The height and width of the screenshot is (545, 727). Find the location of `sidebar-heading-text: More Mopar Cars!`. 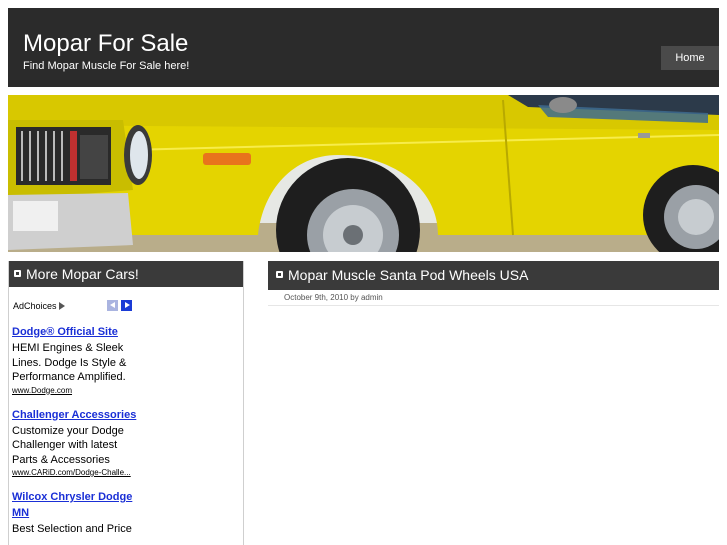

sidebar-heading-text: More Mopar Cars! is located at coordinates (82, 274).